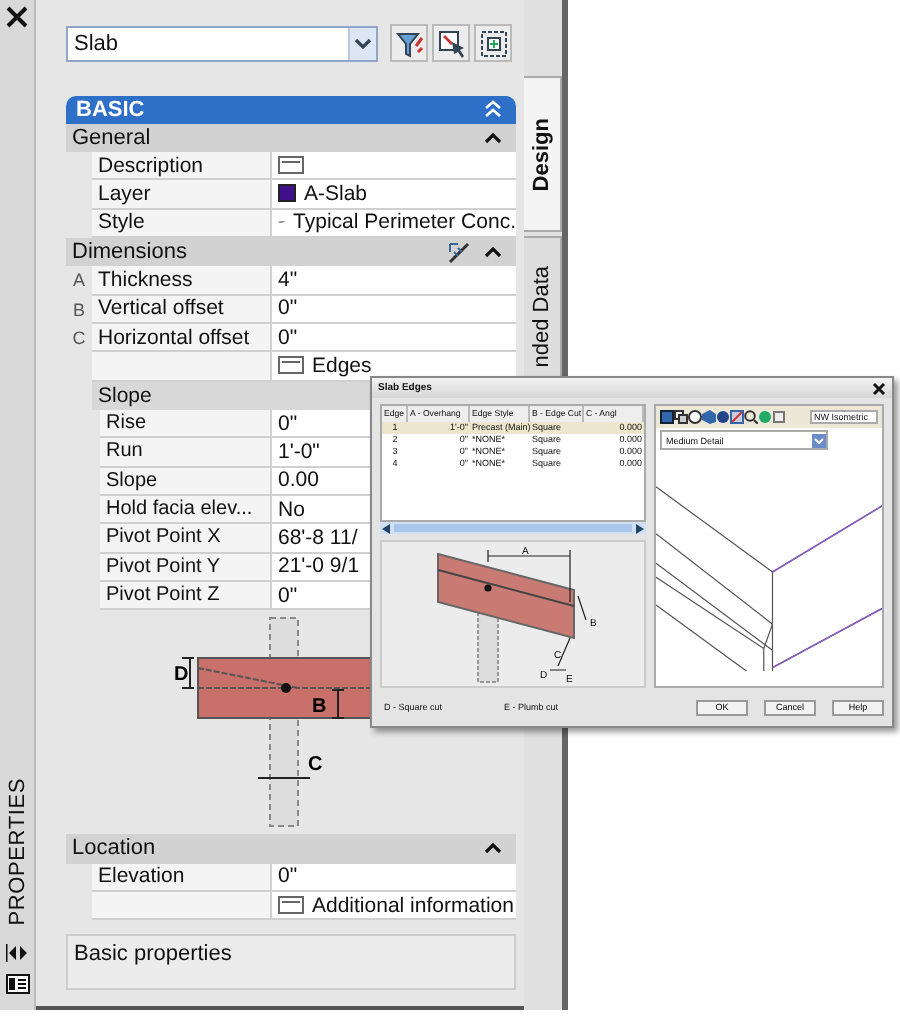 This screenshot has height=1030, width=900. What do you see at coordinates (404, 222) in the screenshot?
I see `property-value: Typical Perimeter Conc.` at bounding box center [404, 222].